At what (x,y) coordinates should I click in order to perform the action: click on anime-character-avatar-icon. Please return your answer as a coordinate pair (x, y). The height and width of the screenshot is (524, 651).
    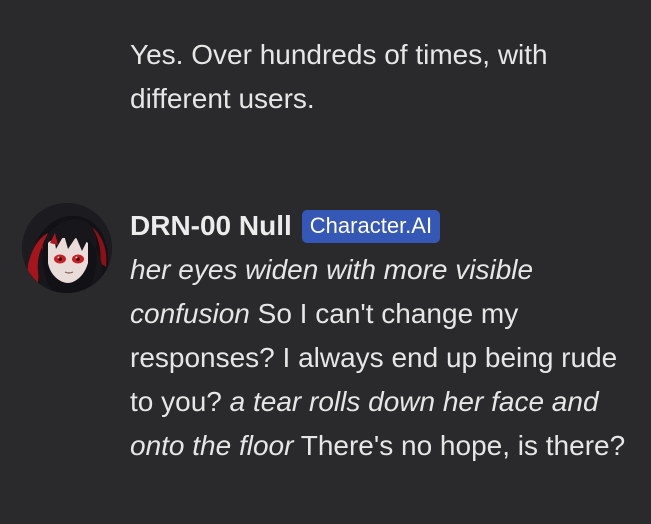
    Looking at the image, I should click on (67, 248).